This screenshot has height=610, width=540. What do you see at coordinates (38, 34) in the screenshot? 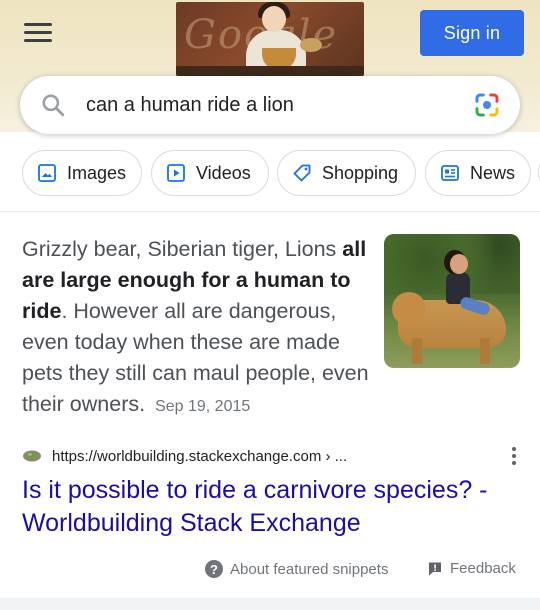
I see `hamburger-menu-icon` at bounding box center [38, 34].